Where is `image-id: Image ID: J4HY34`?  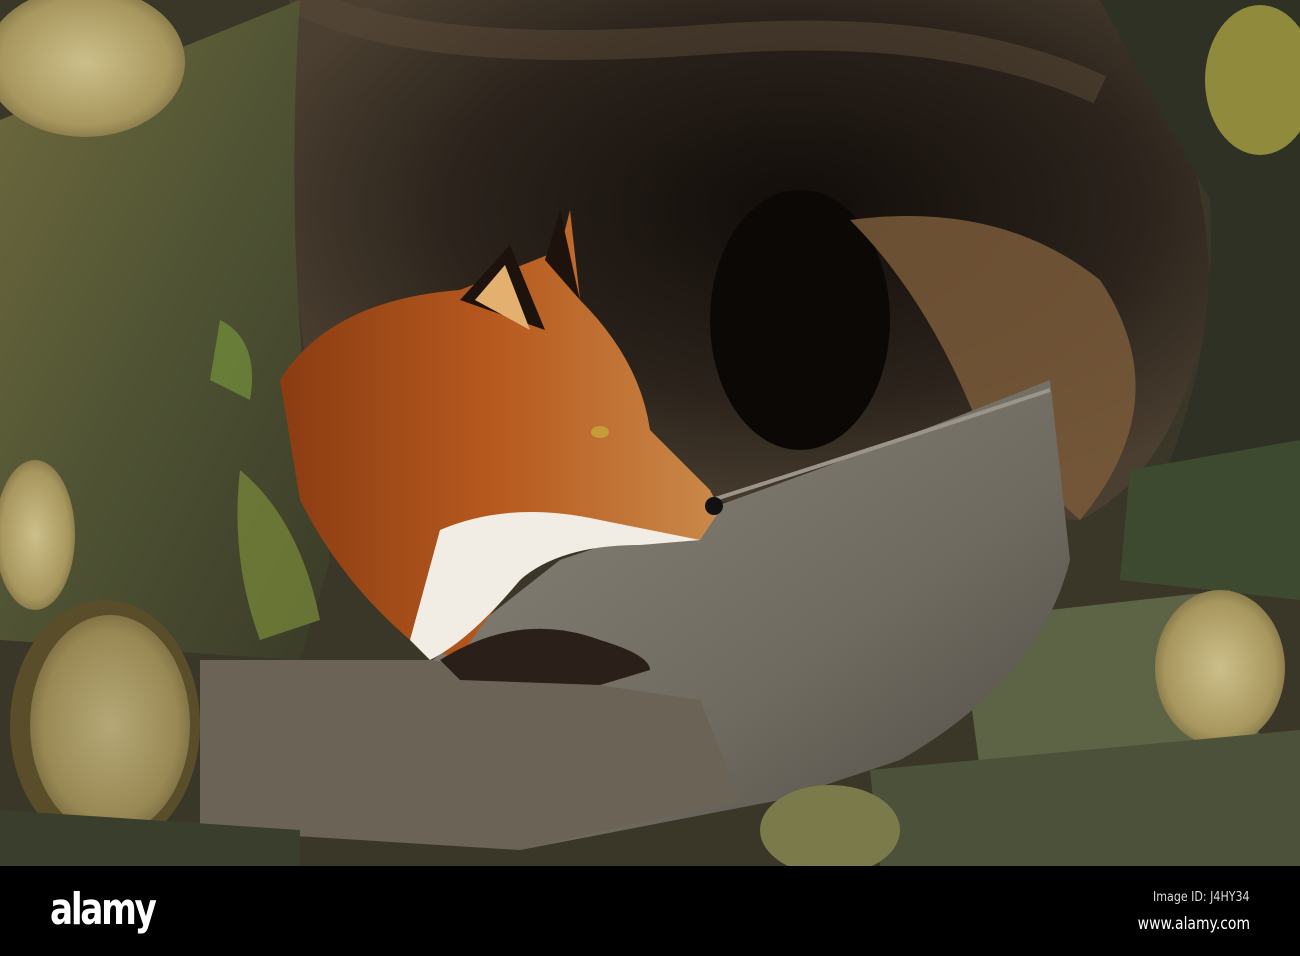 image-id: Image ID: J4HY34 is located at coordinates (1201, 897).